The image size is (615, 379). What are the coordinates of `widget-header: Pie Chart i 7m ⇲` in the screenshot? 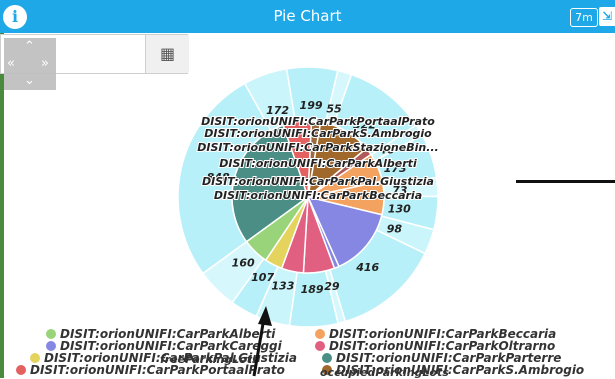 It's located at (307, 16).